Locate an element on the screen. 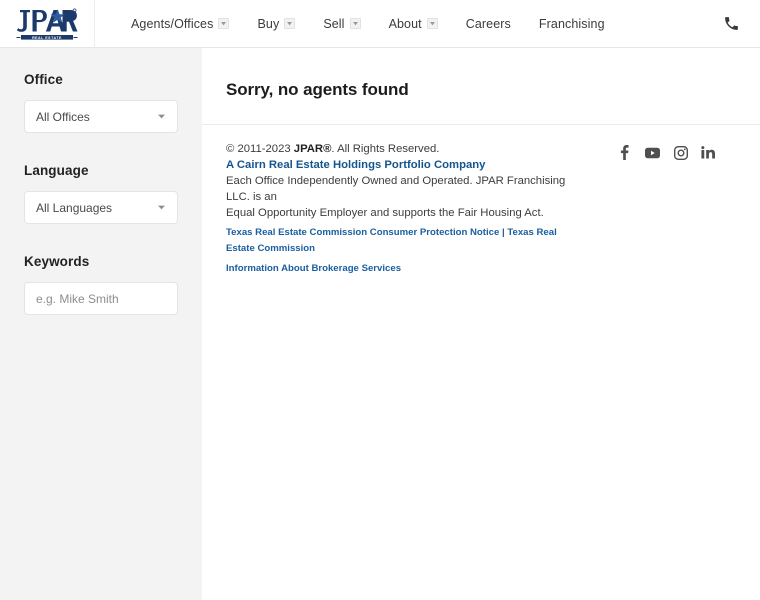 Image resolution: width=760 pixels, height=600 pixels. nav-item-sell: Sell is located at coordinates (341, 24).